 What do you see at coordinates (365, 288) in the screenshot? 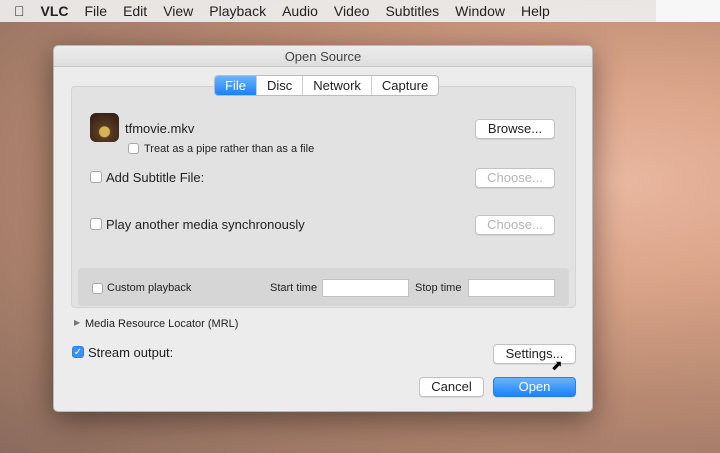
I see `start-time-input` at bounding box center [365, 288].